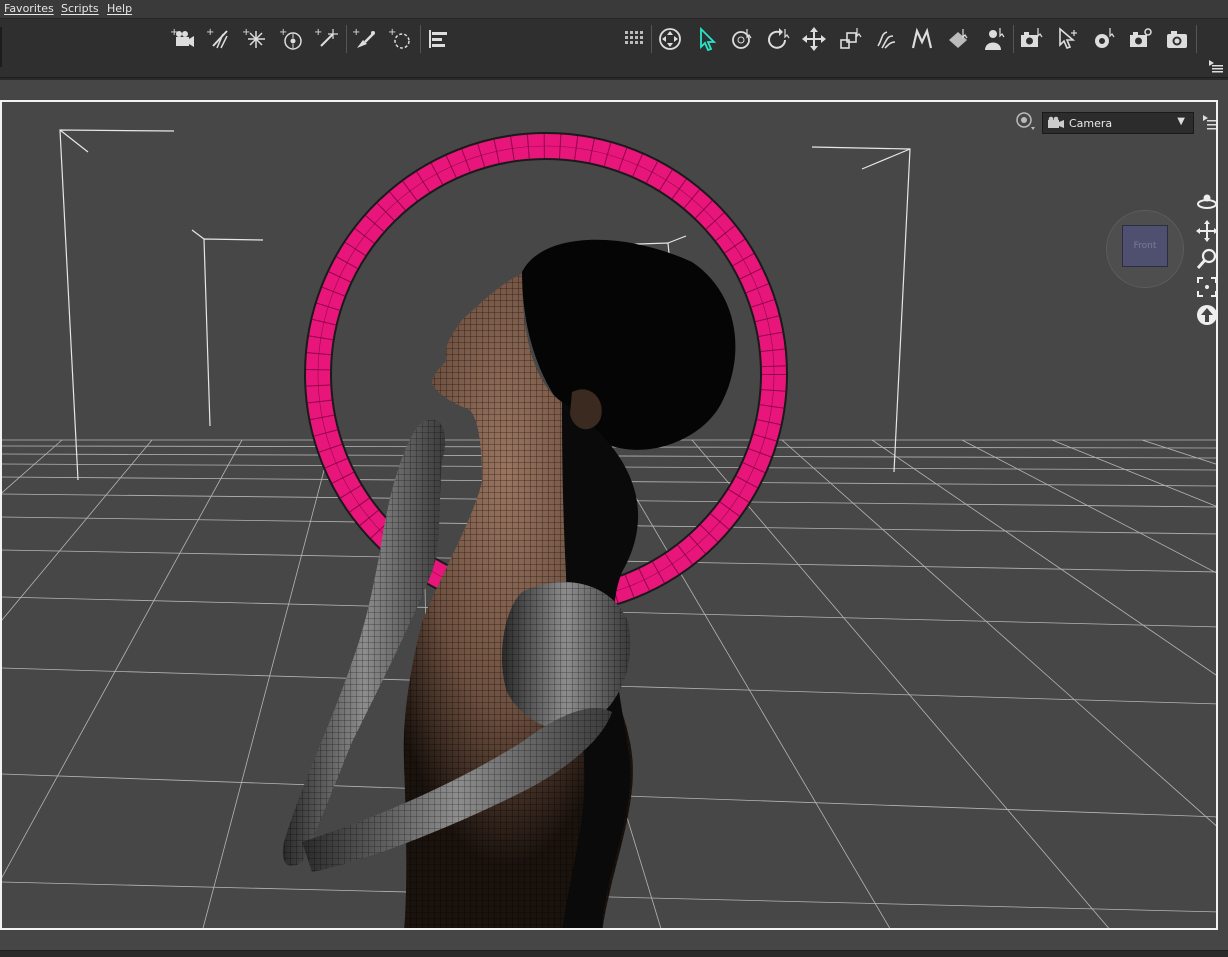  Describe the element at coordinates (614, 48) in the screenshot. I see `main-toolbar: + + + + + + +` at that location.